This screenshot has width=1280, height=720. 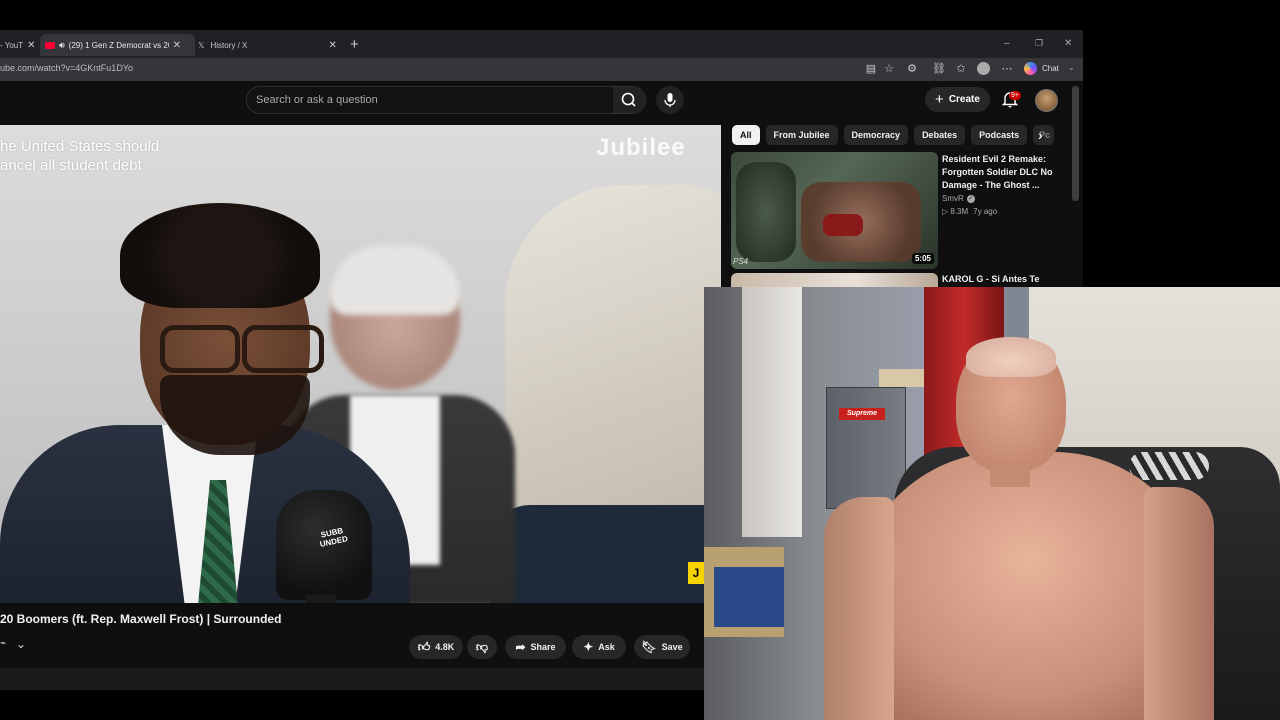 What do you see at coordinates (605, 554) in the screenshot?
I see `navy-jacket-figure` at bounding box center [605, 554].